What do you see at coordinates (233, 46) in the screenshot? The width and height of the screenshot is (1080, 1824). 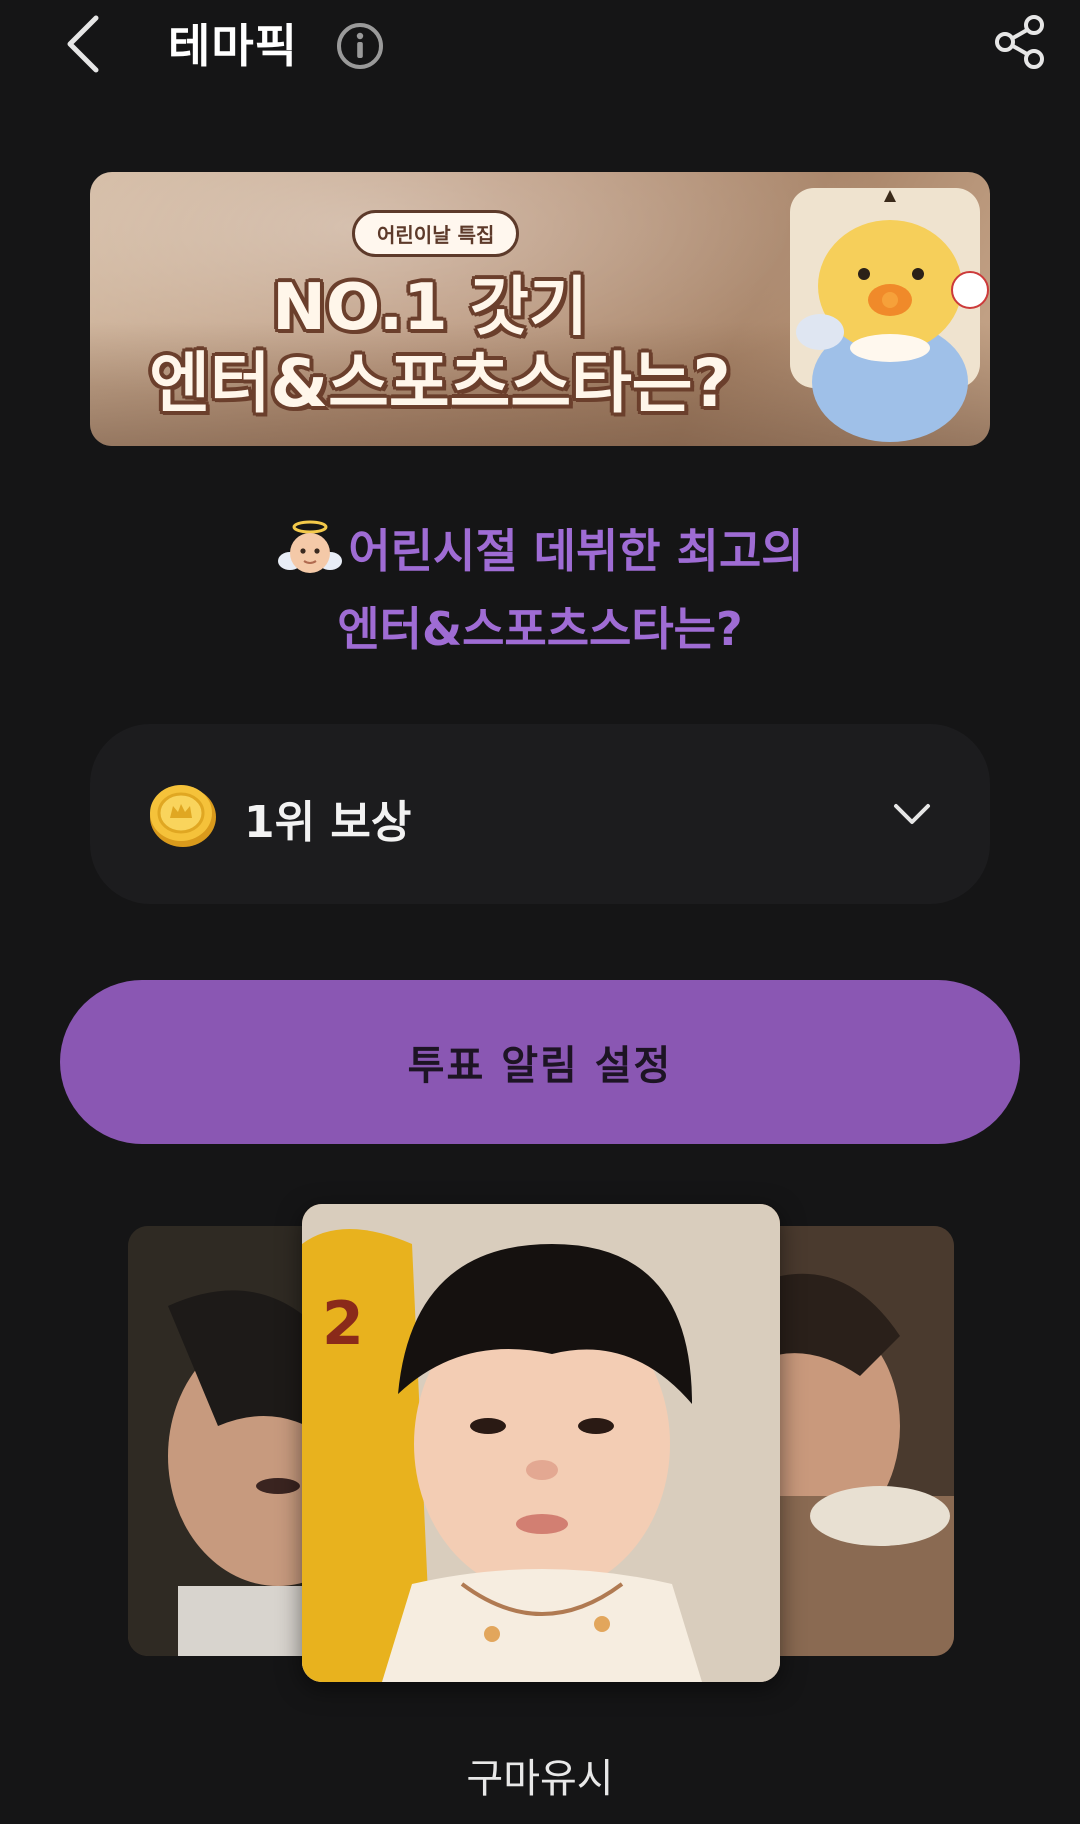 I see `page-title: 테마픽` at bounding box center [233, 46].